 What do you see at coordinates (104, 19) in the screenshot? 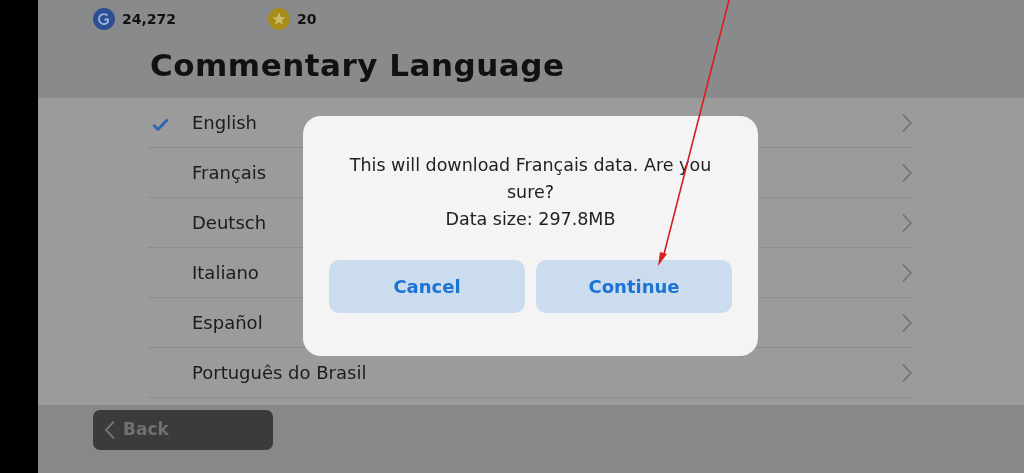
I see `g-coin-icon` at bounding box center [104, 19].